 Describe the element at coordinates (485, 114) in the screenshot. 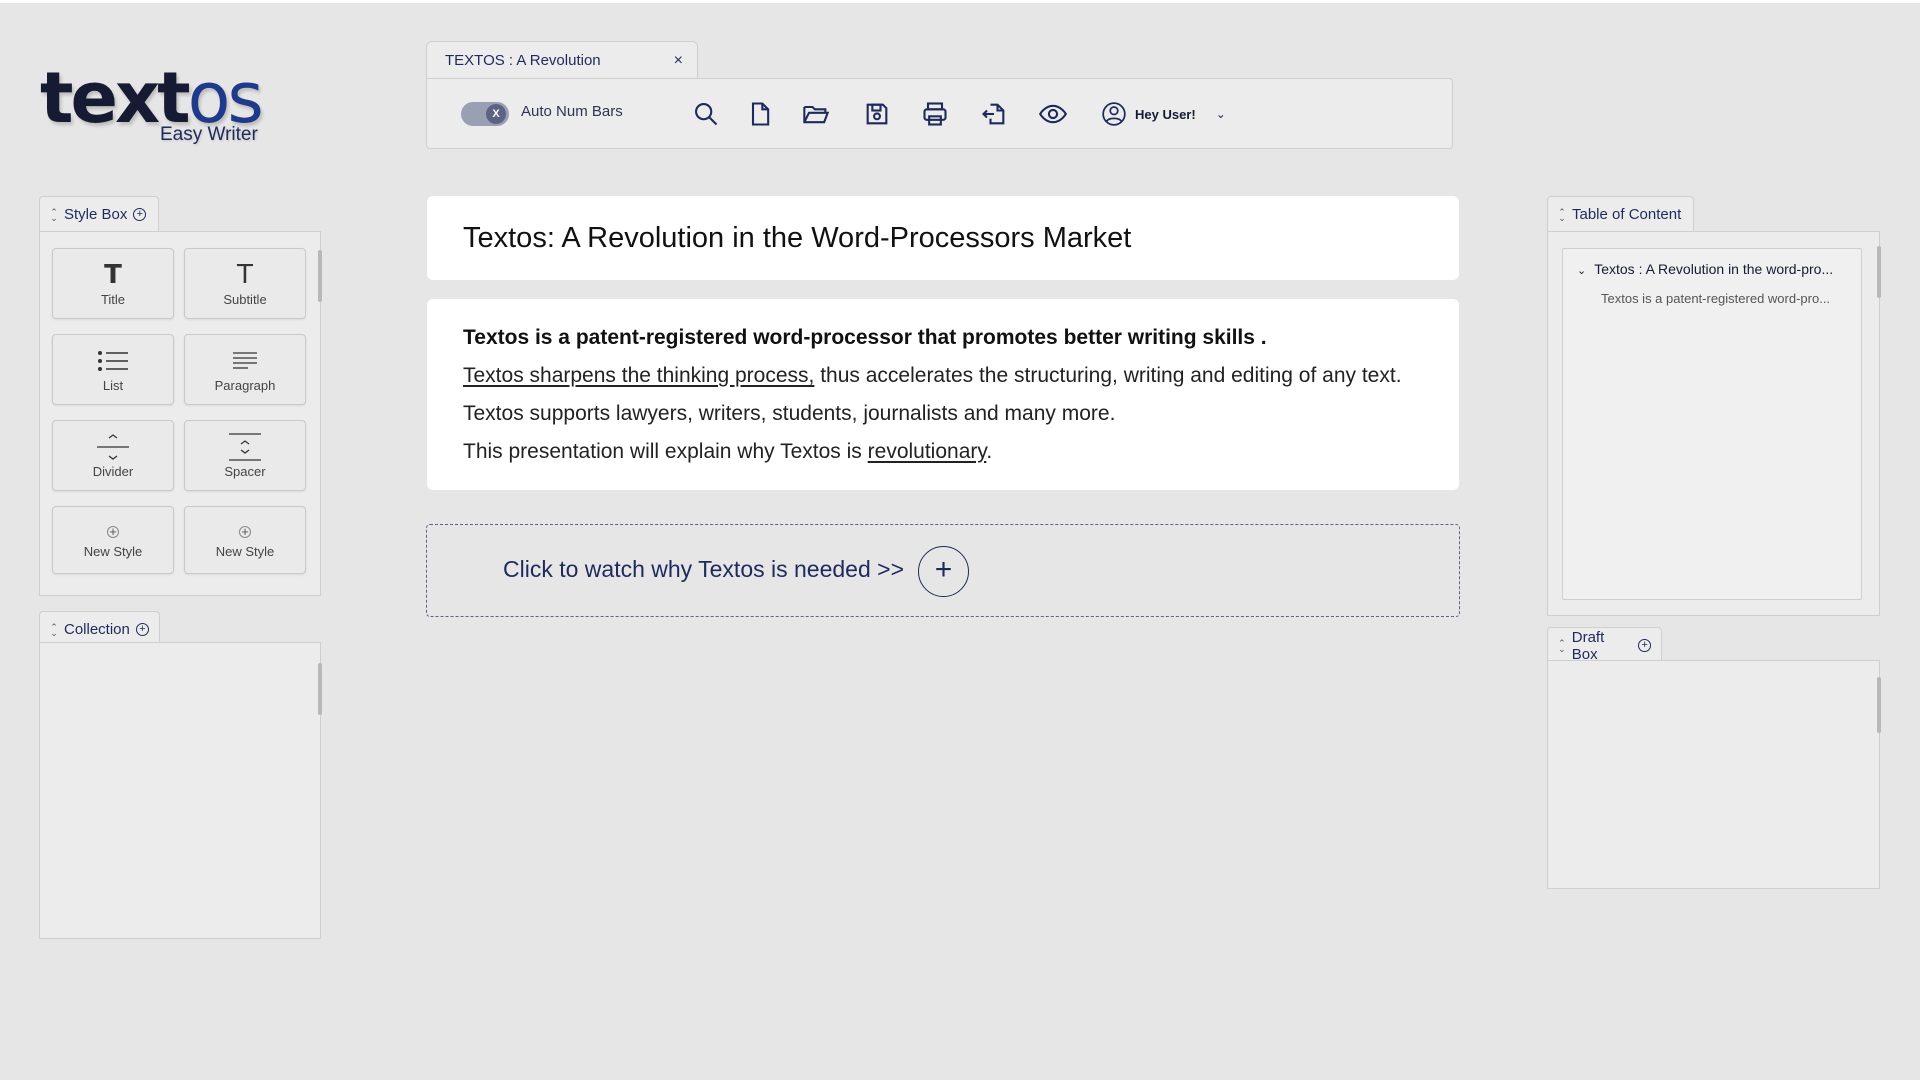

I see `auto-num-bars-toggle: X` at that location.